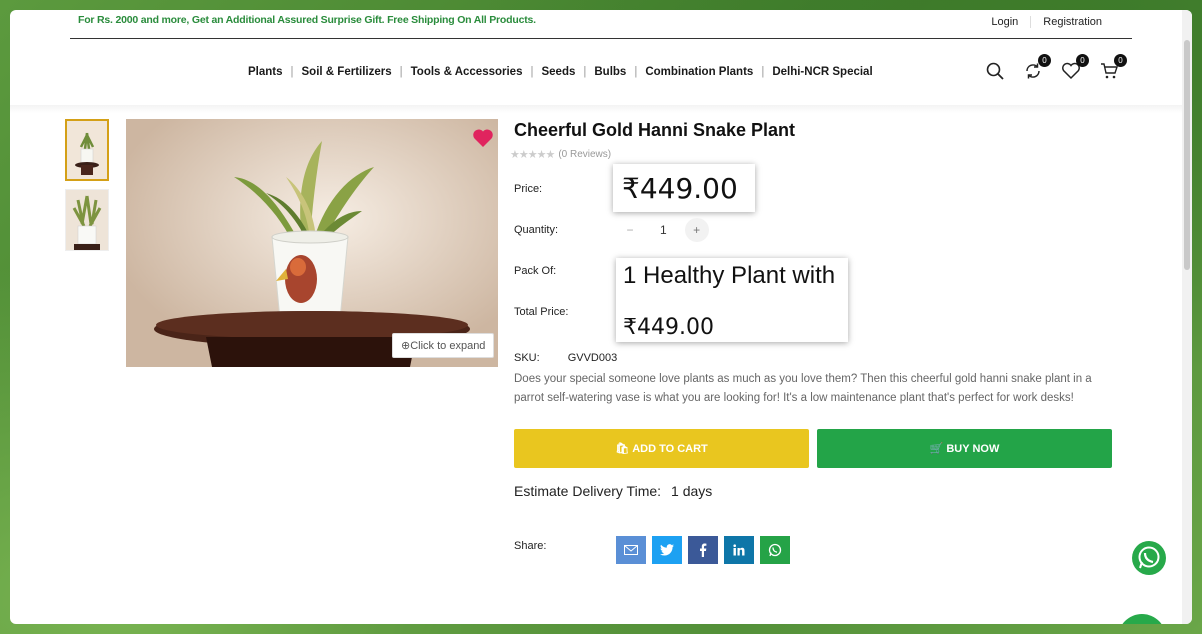  What do you see at coordinates (601, 109) in the screenshot?
I see `header-shadow` at bounding box center [601, 109].